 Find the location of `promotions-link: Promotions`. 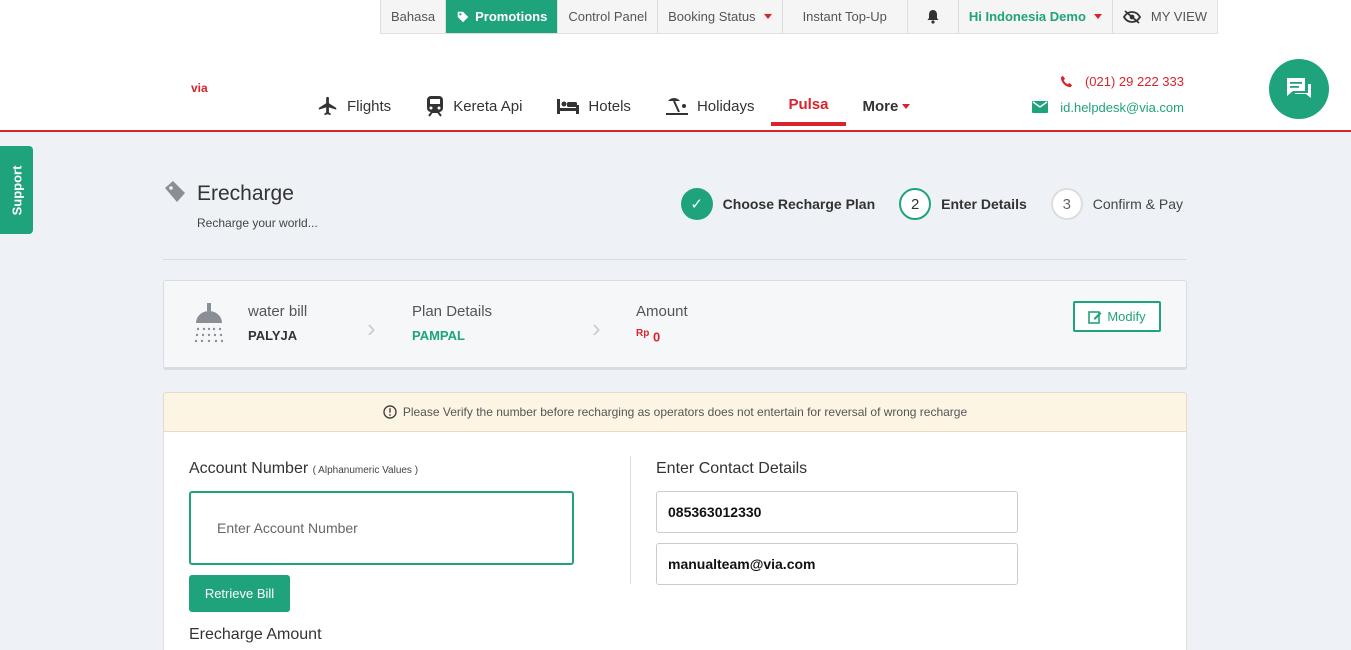

promotions-link: Promotions is located at coordinates (502, 16).